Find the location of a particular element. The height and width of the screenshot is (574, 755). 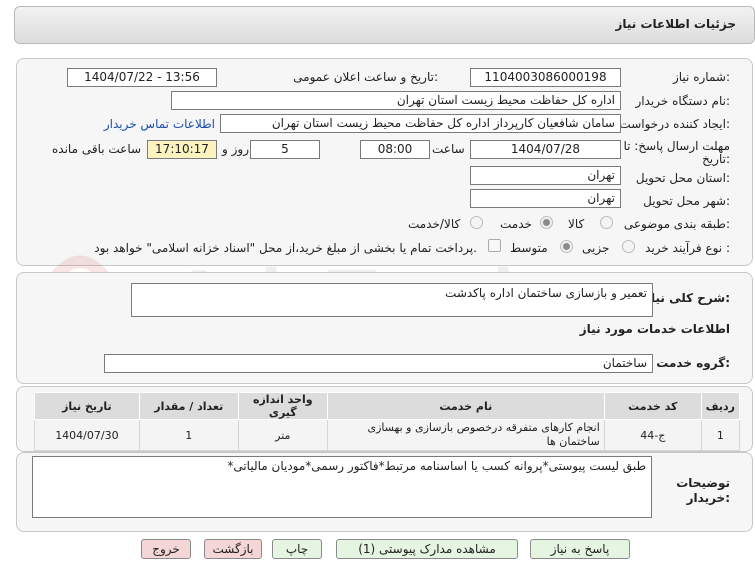

province-label: استان محل تحویل: is located at coordinates (682, 178).